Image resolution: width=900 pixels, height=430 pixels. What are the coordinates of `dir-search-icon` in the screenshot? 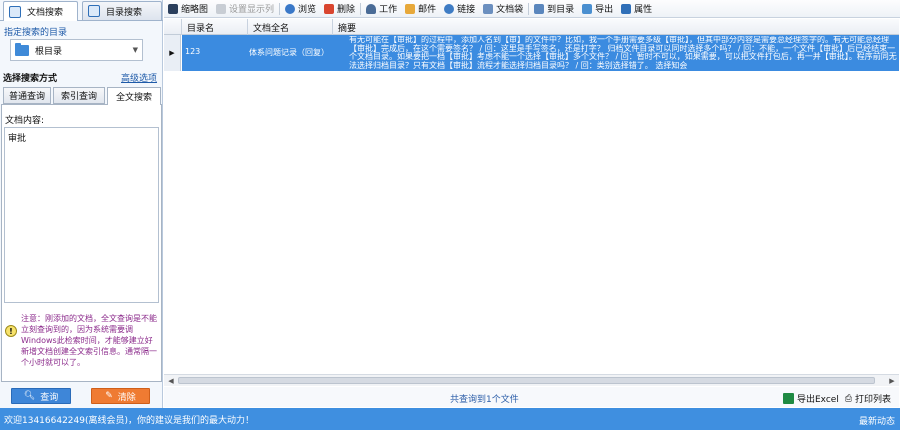 It's located at (94, 11).